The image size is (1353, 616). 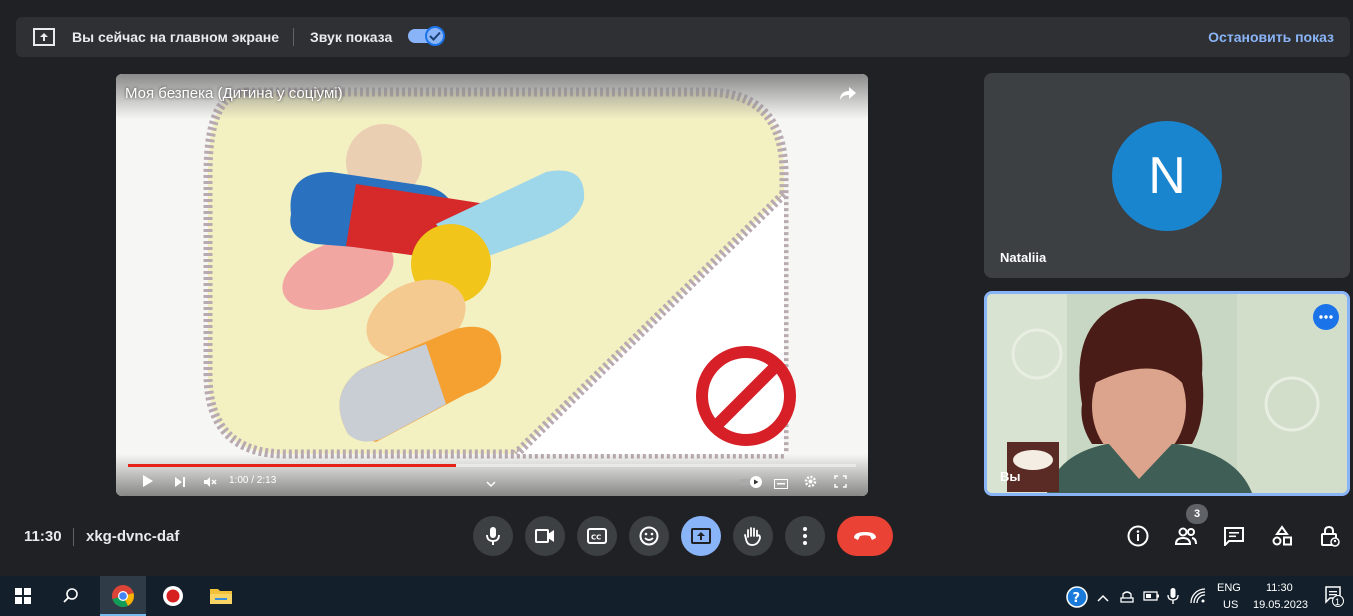 I want to click on emoji-icon, so click(x=649, y=536).